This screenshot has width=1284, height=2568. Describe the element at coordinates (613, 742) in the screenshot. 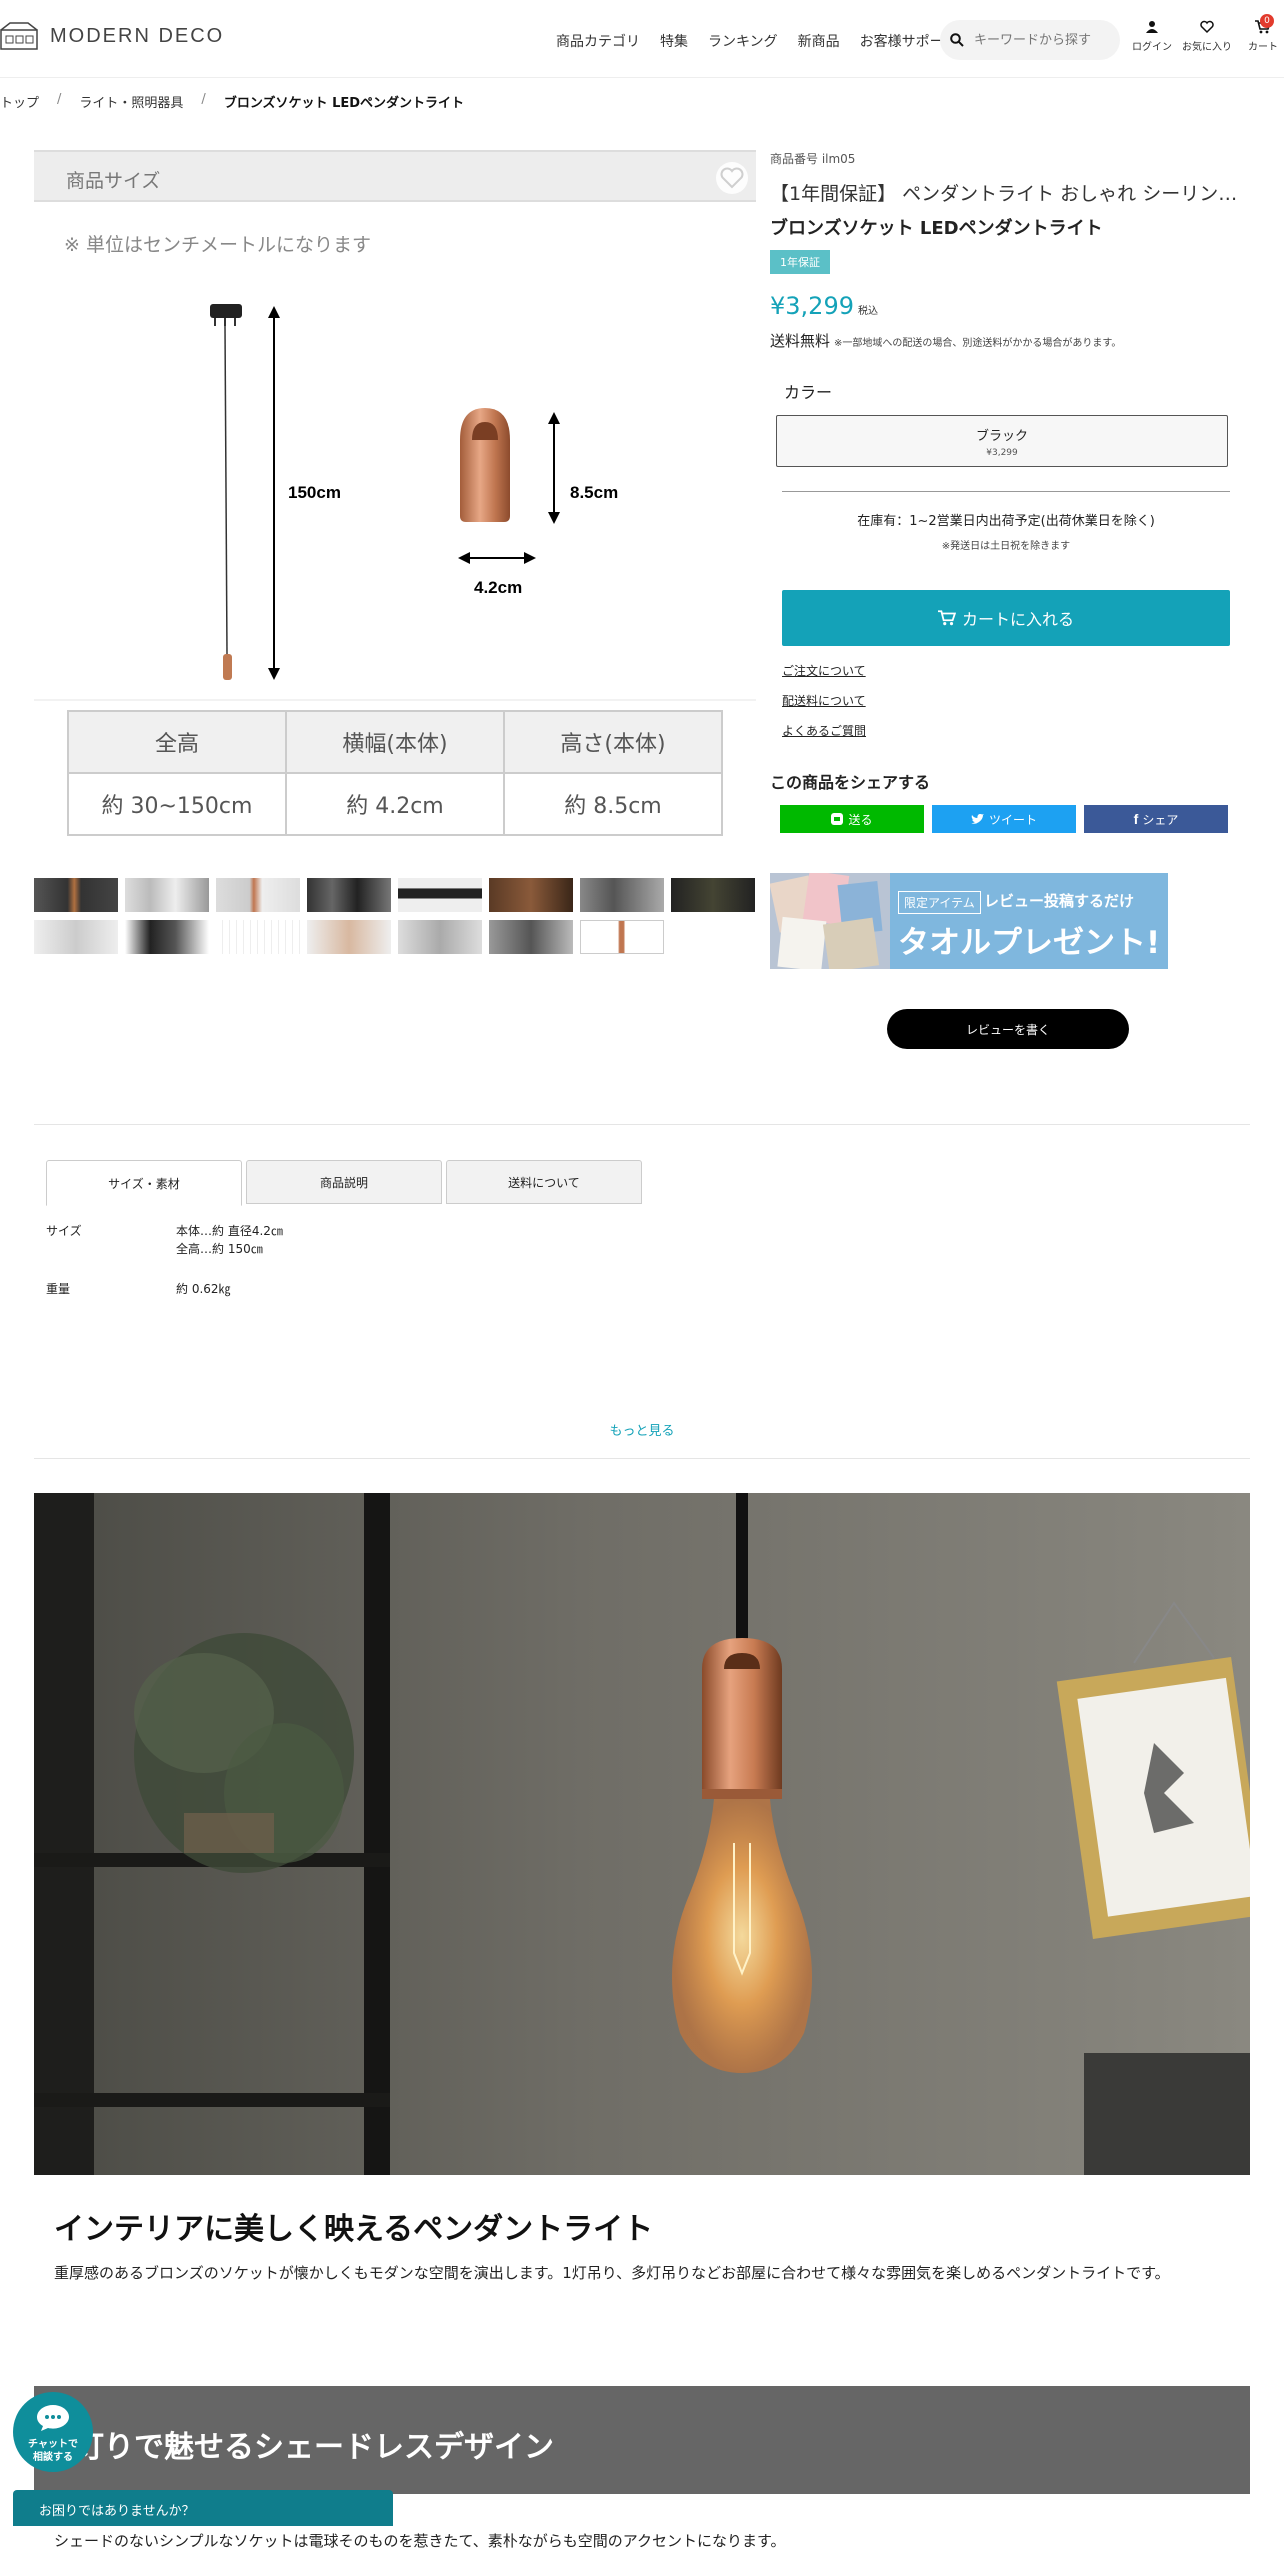

I see `size-header-height: 高さ(本体)` at that location.